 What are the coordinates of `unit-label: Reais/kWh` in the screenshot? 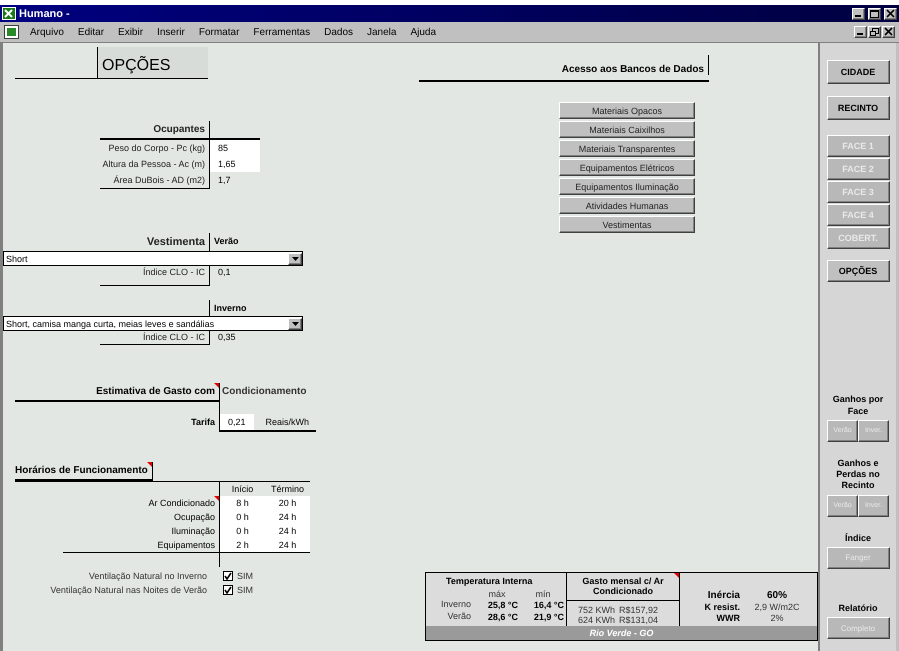 It's located at (288, 422).